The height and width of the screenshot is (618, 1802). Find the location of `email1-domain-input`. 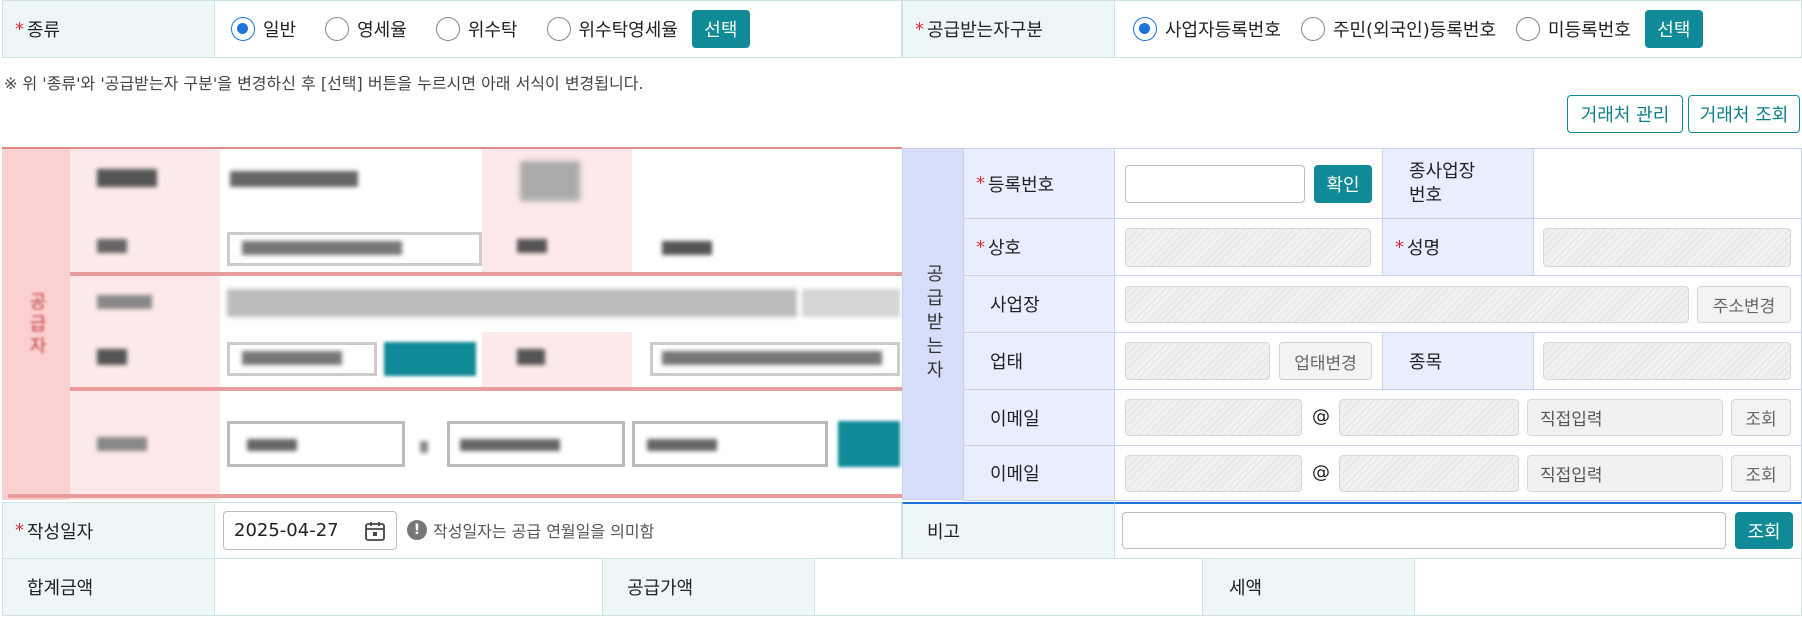

email1-domain-input is located at coordinates (1429, 417).